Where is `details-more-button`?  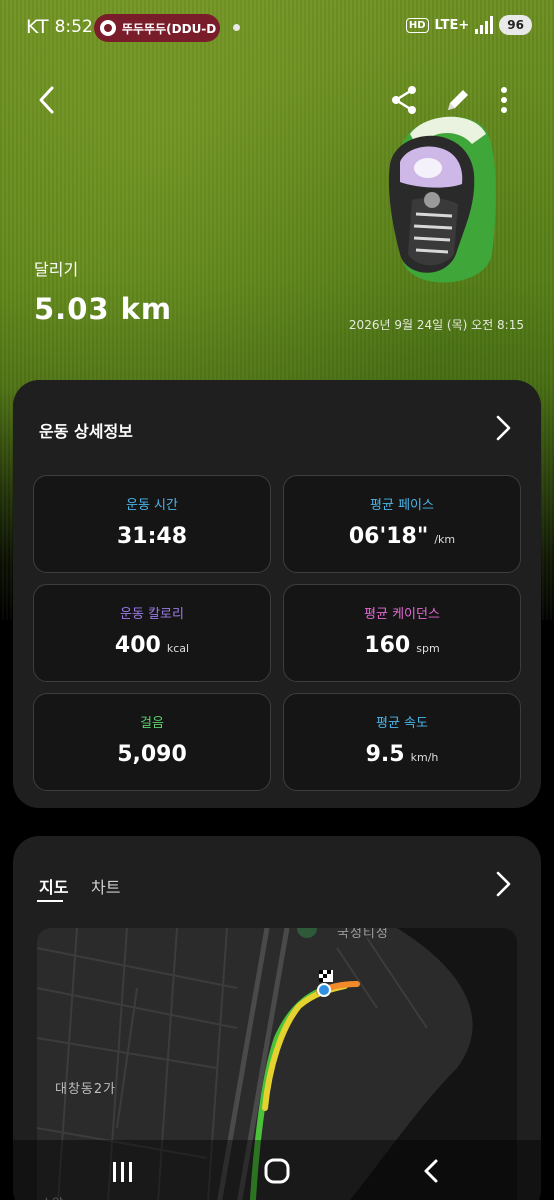
details-more-button is located at coordinates (503, 428).